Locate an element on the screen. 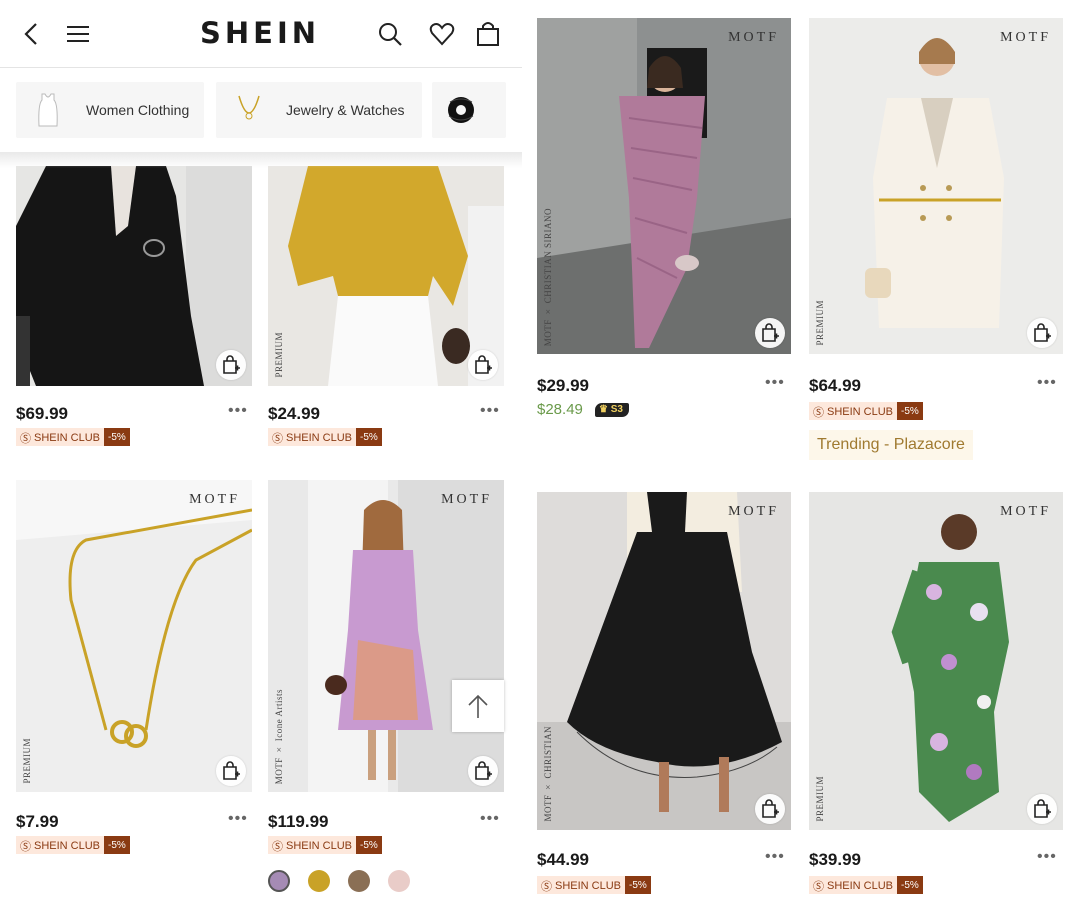 The image size is (1080, 902). product-image: MOTF MOTF × CHRISTIAN is located at coordinates (664, 661).